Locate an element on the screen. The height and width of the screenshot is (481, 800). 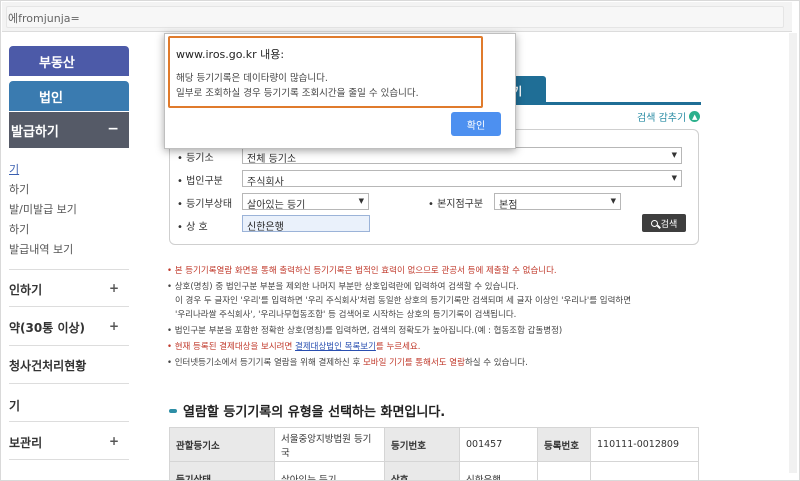
sidebar-button-realestate: 부동산 is located at coordinates (69, 61).